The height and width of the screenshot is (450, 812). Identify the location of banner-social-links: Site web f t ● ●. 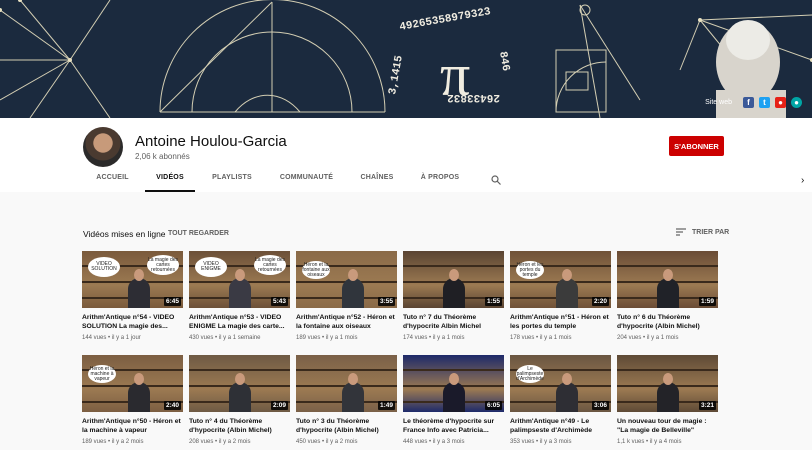
(753, 102).